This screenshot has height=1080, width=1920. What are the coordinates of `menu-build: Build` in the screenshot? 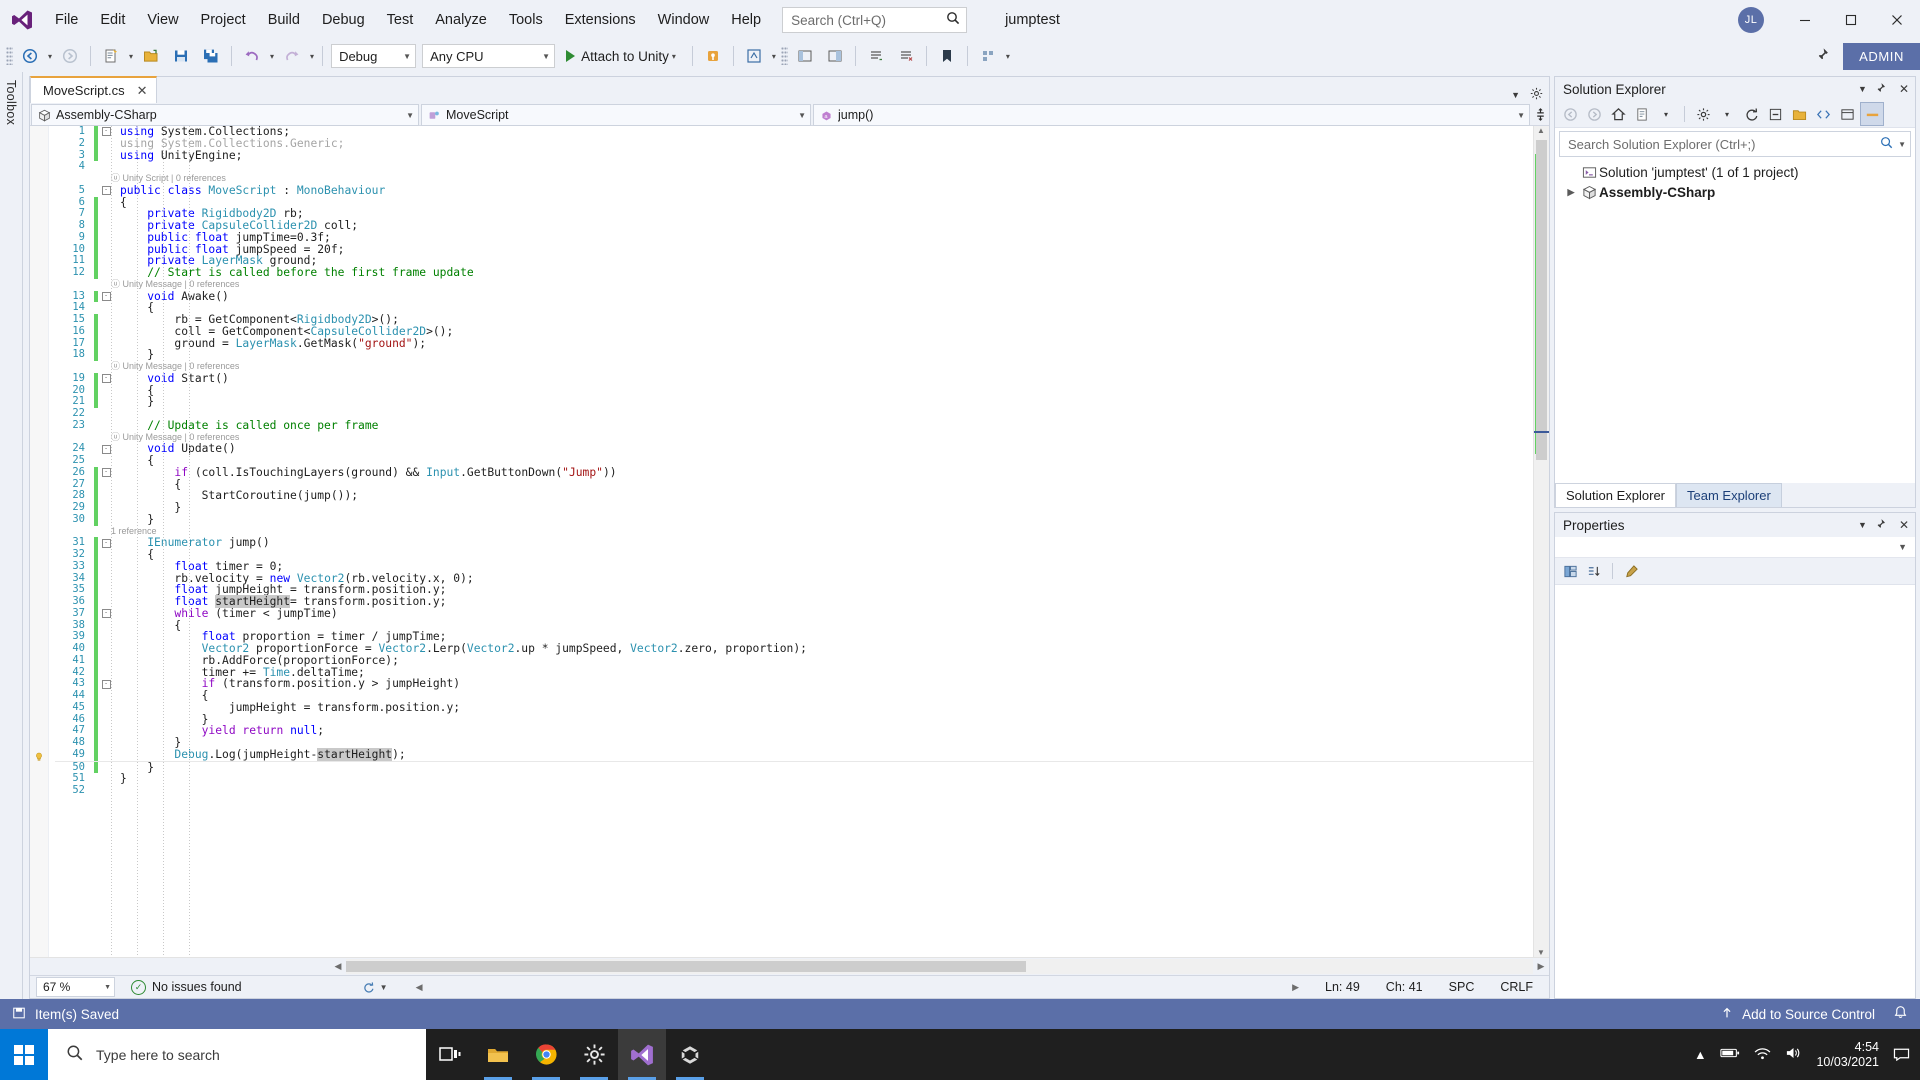 It's located at (284, 20).